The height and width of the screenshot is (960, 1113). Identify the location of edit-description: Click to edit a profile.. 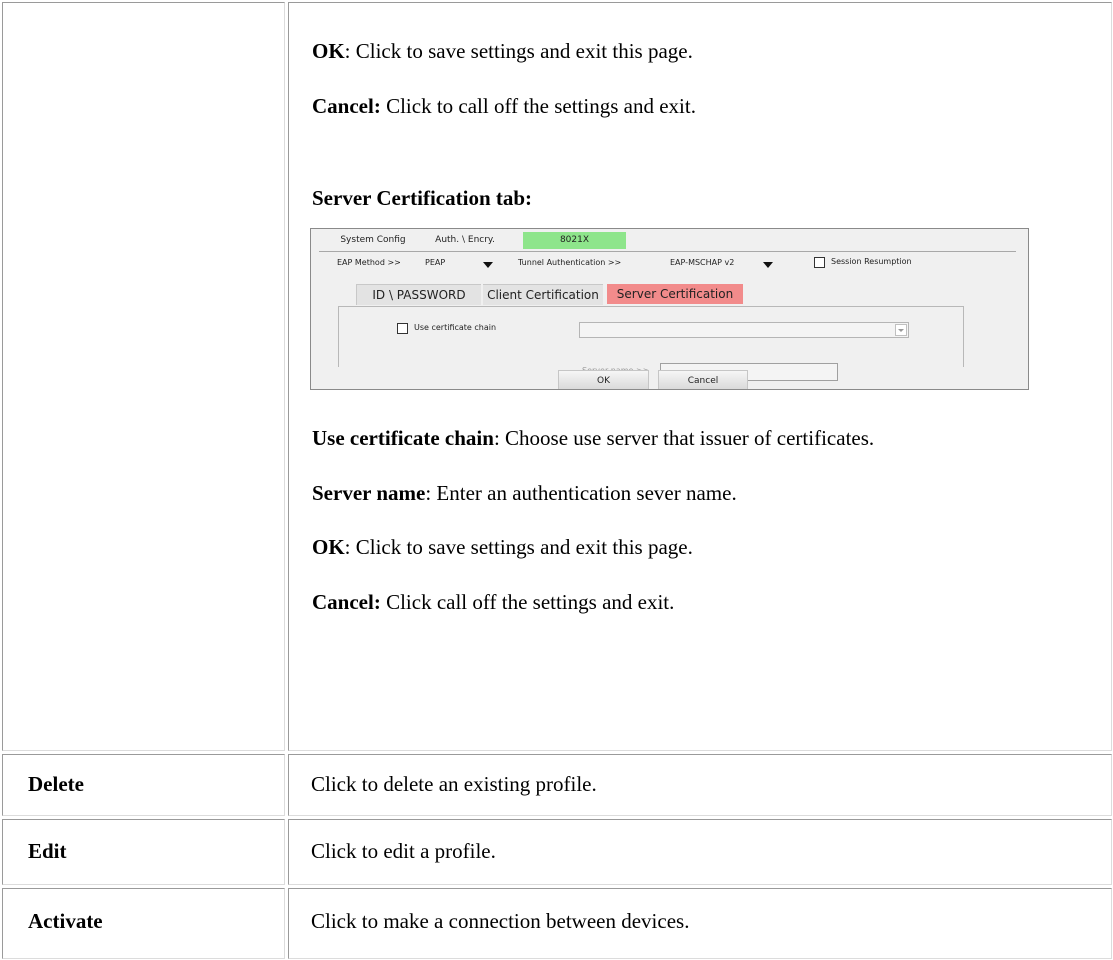
(403, 851).